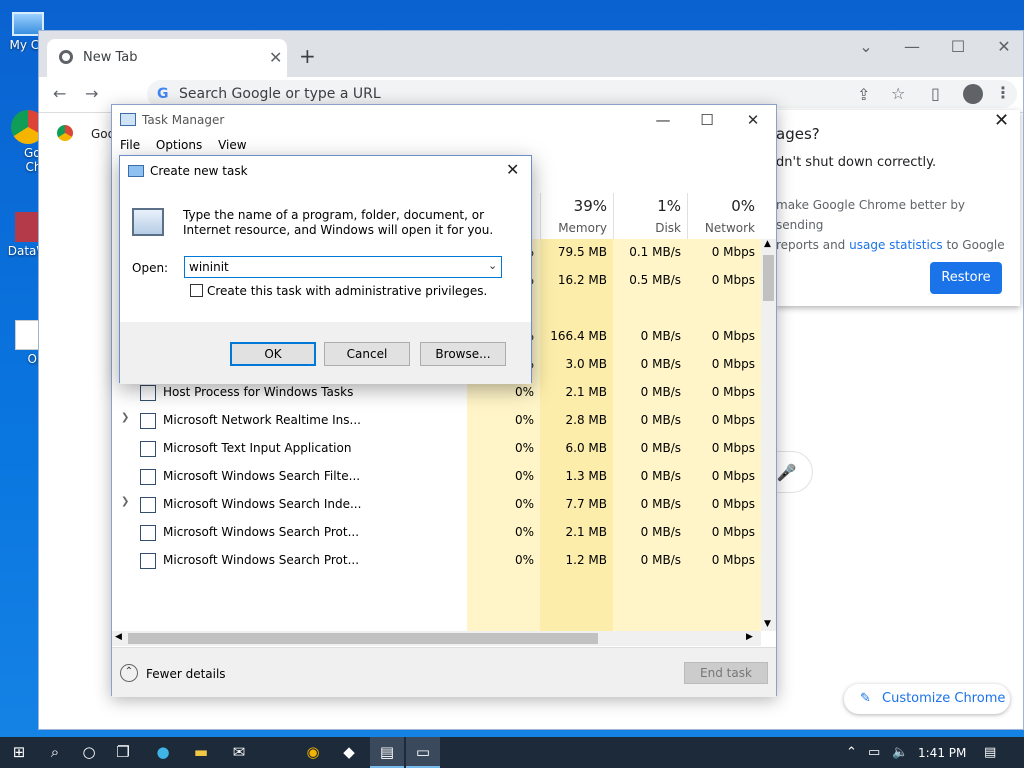  I want to click on menu-options: Options, so click(179, 145).